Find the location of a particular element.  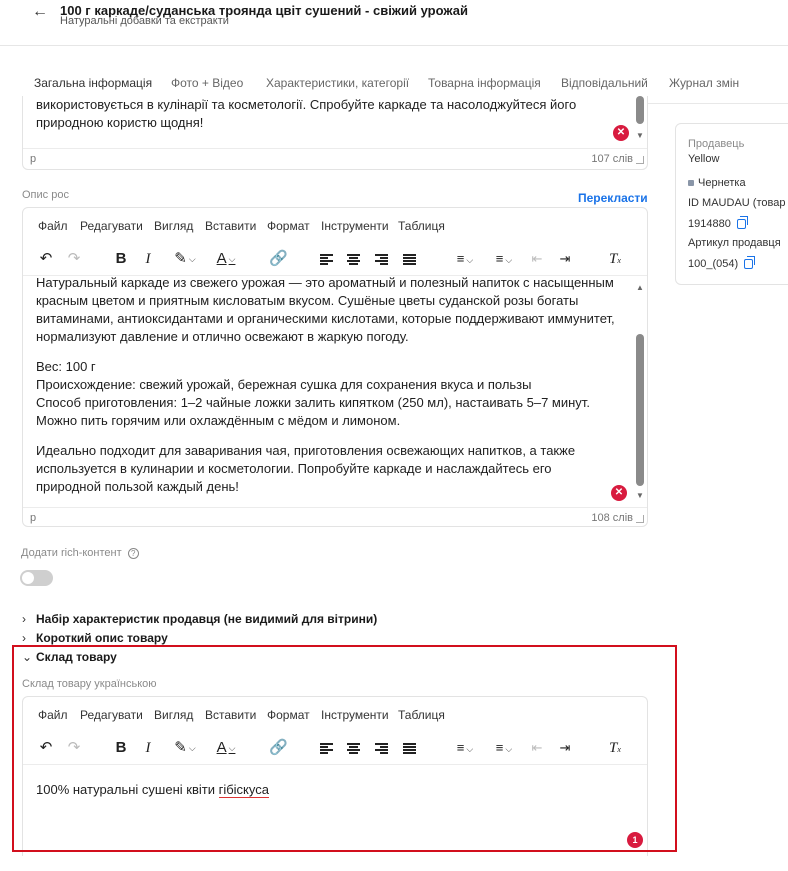

id-row: 1914880 is located at coordinates (718, 223).